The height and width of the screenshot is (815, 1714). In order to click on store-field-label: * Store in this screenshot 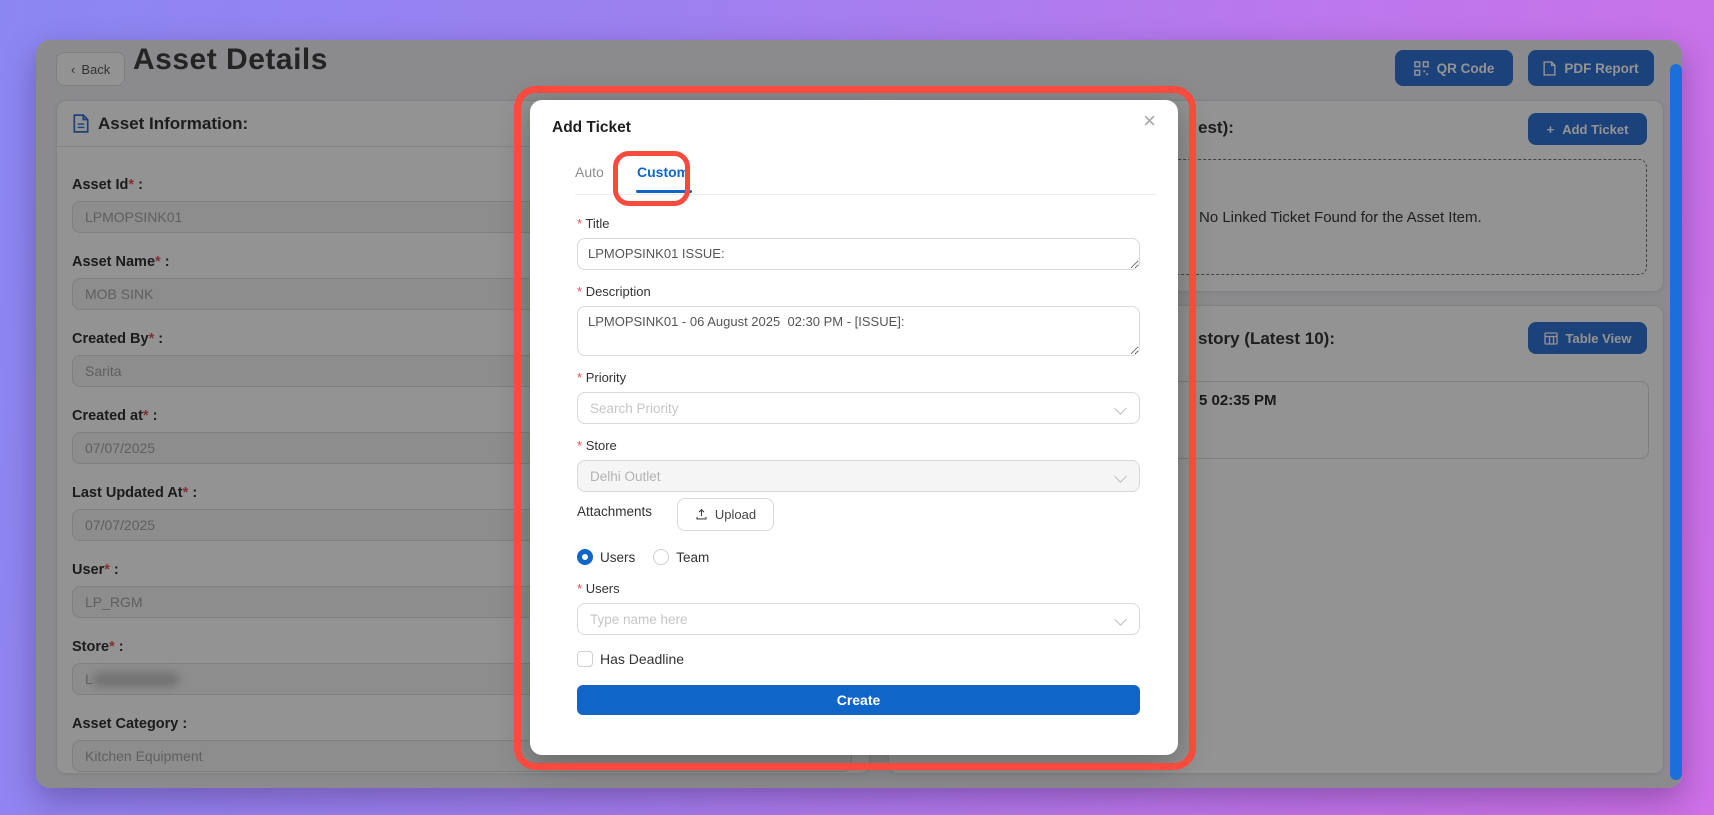, I will do `click(597, 445)`.